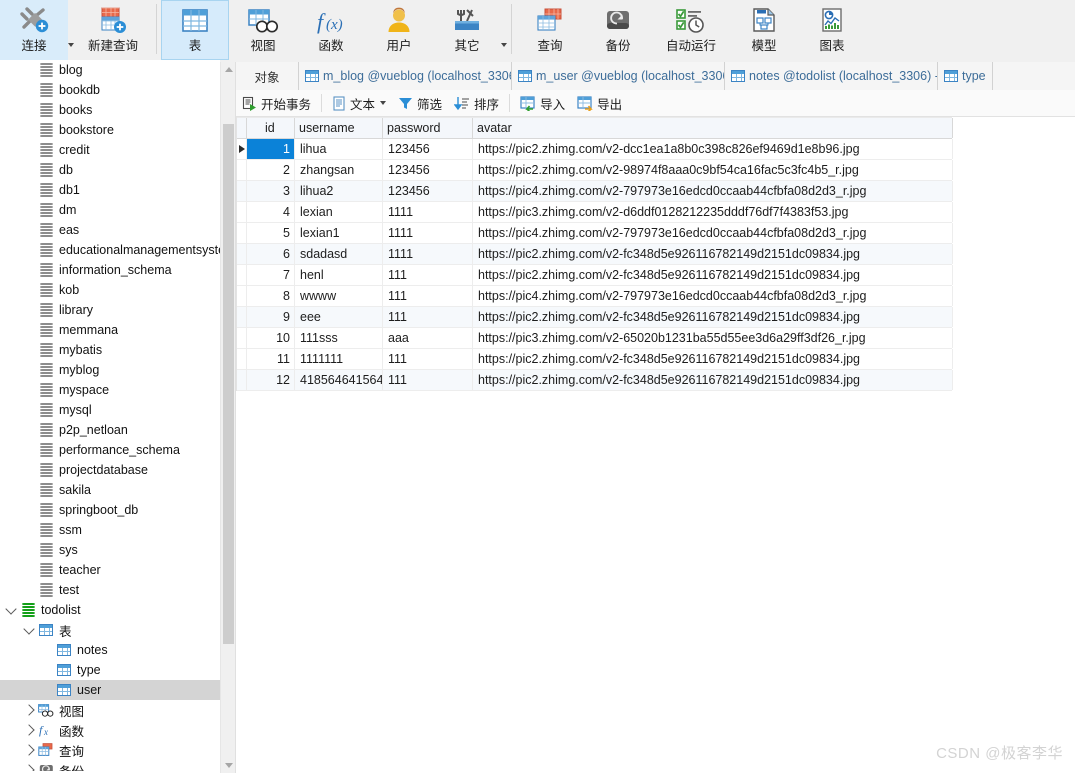  I want to click on grid-cell-id: 11, so click(271, 359).